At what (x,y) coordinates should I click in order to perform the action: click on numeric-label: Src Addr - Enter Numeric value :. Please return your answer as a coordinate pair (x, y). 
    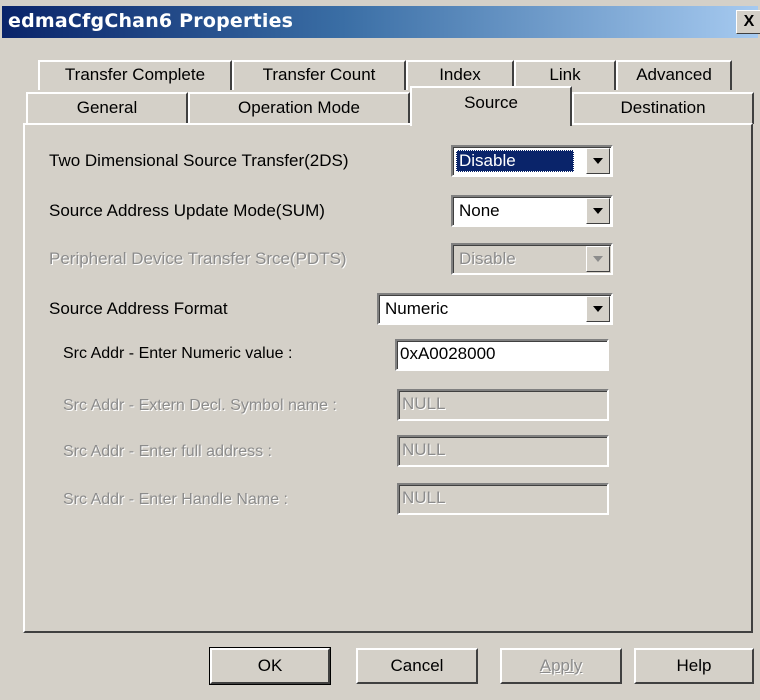
    Looking at the image, I should click on (178, 353).